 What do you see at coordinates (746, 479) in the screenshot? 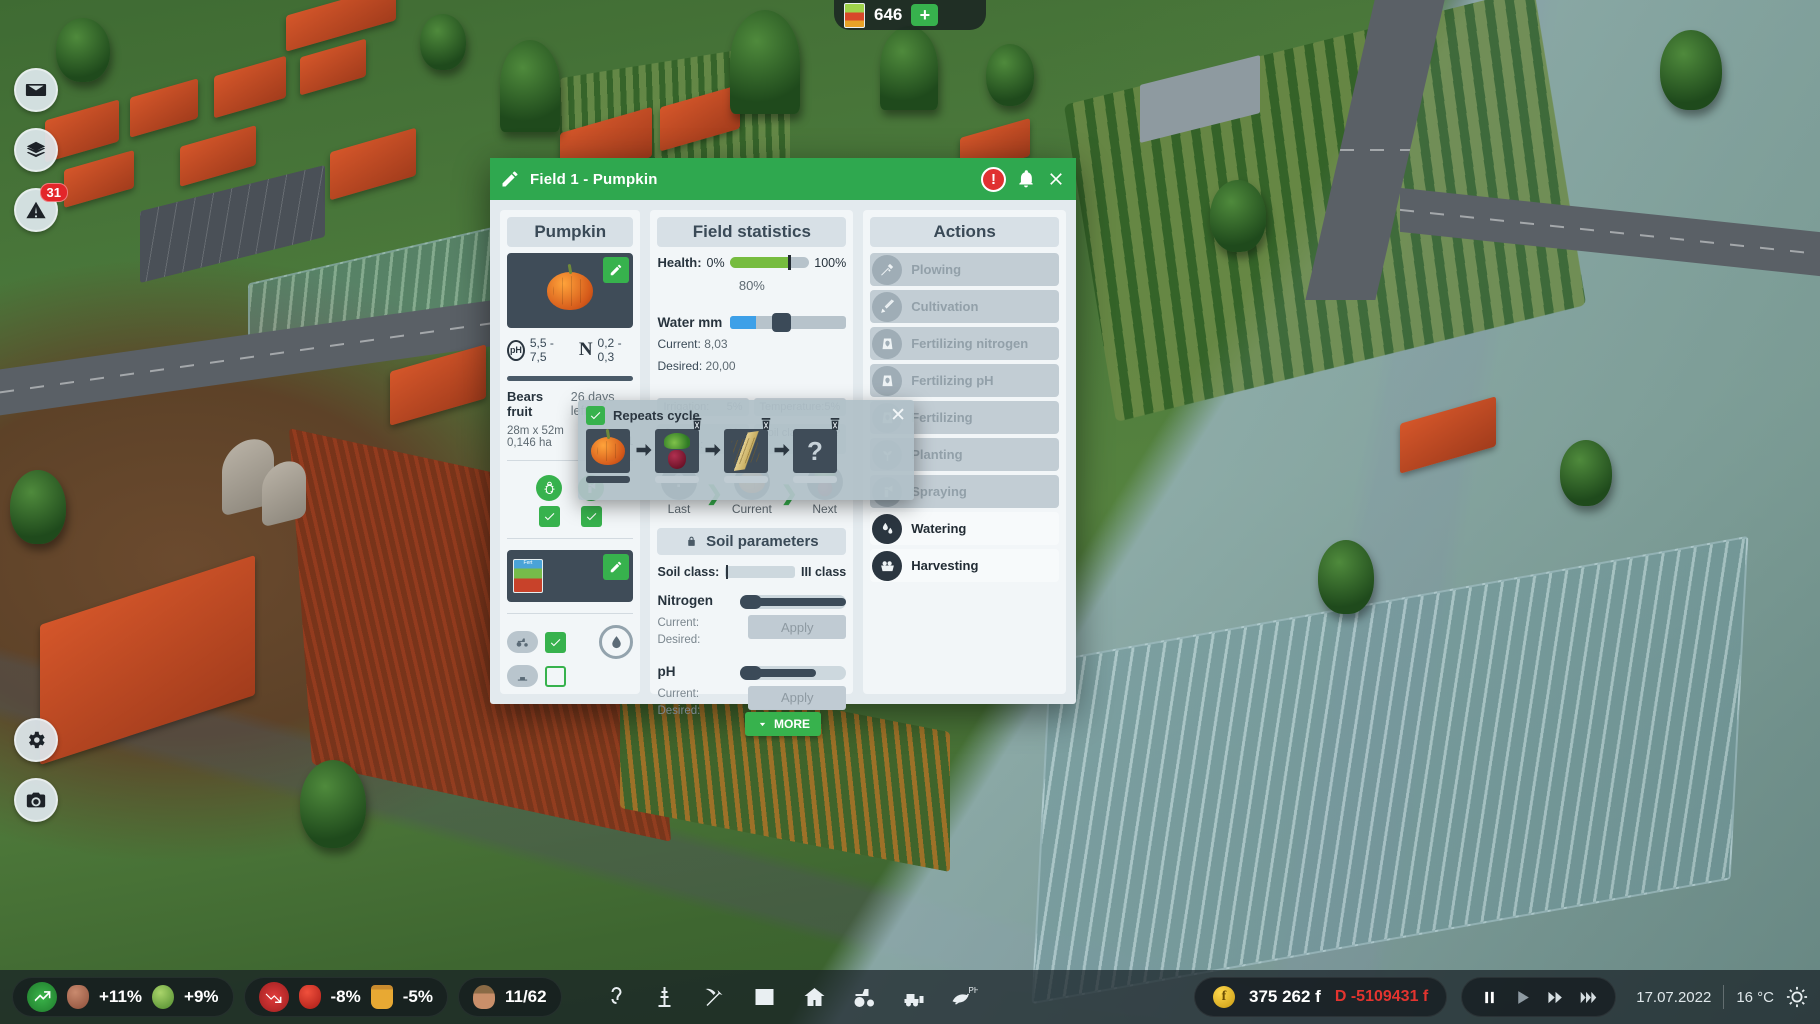
I see `rotation-slot-indicator` at bounding box center [746, 479].